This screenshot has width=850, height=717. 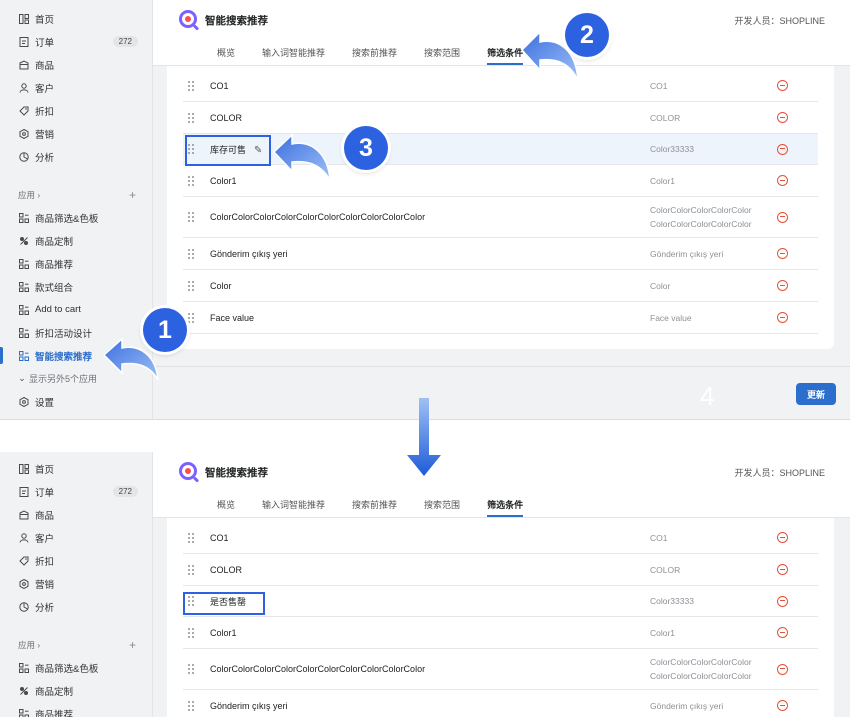 What do you see at coordinates (76, 286) in the screenshot?
I see `sidebar-app-bundle: 款式组合` at bounding box center [76, 286].